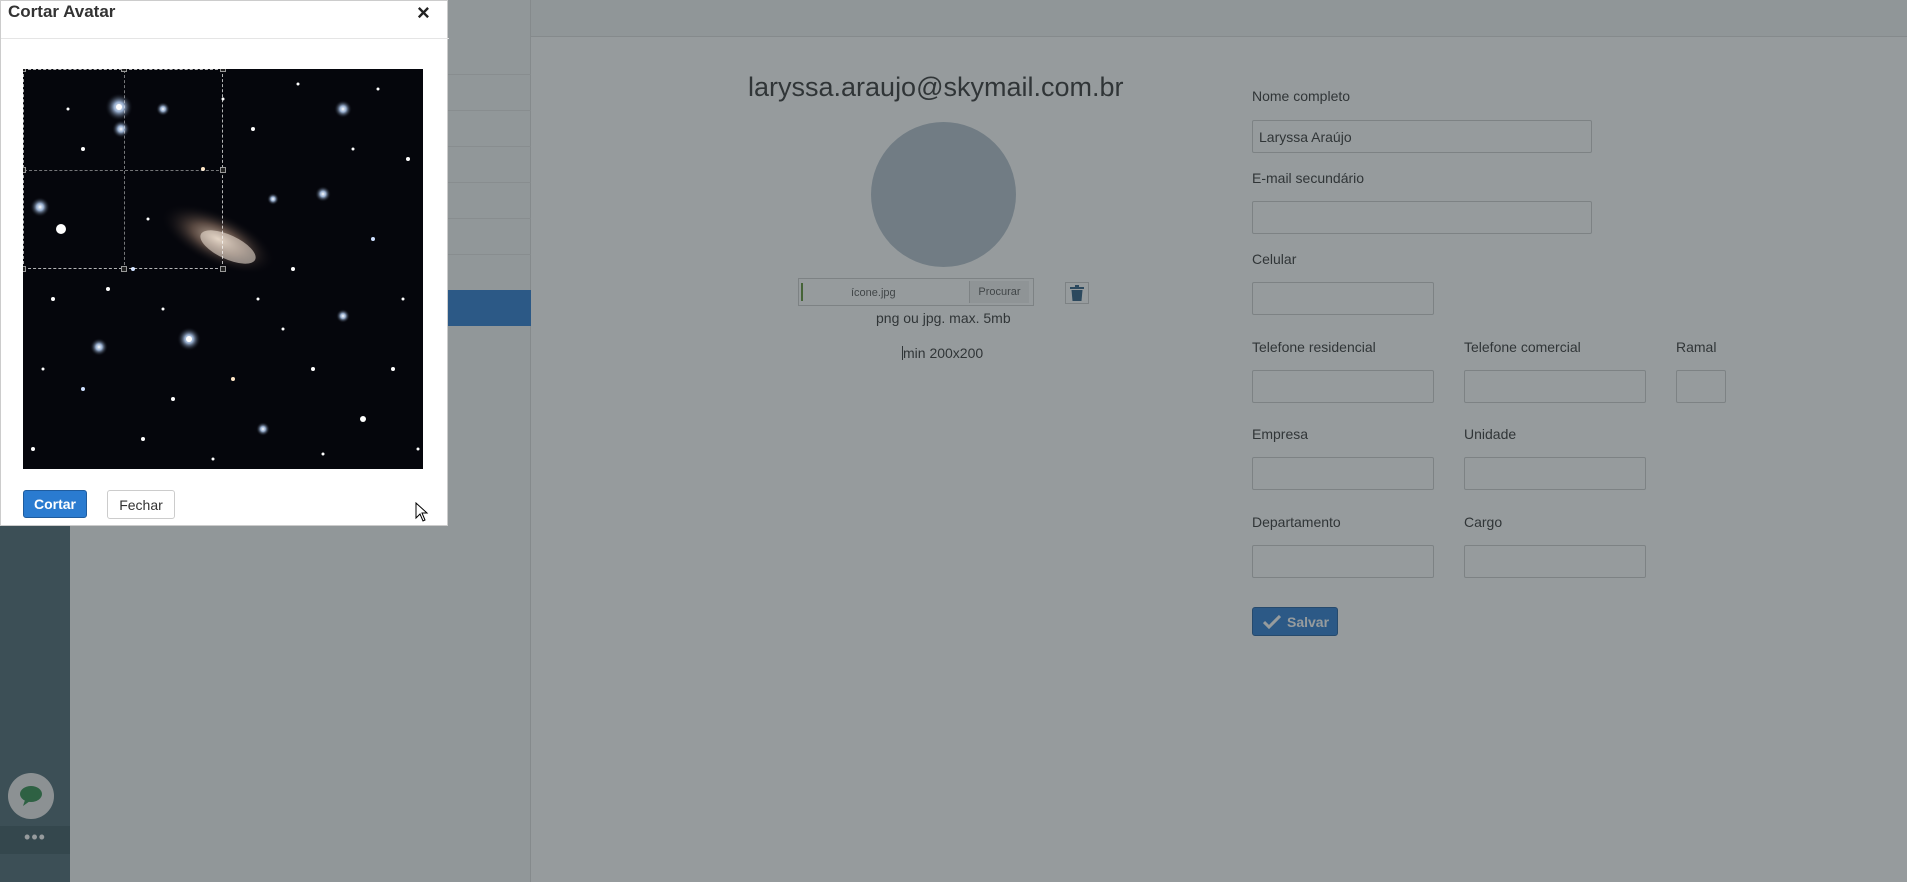  I want to click on modal-header: Cortar Avatar ×, so click(225, 19).